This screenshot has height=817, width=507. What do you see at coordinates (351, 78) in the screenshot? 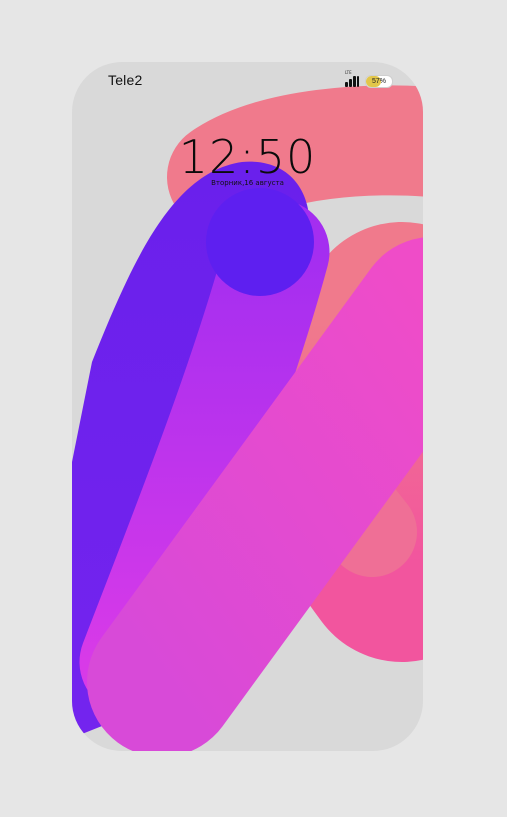
I see `signal-icon: LTE` at bounding box center [351, 78].